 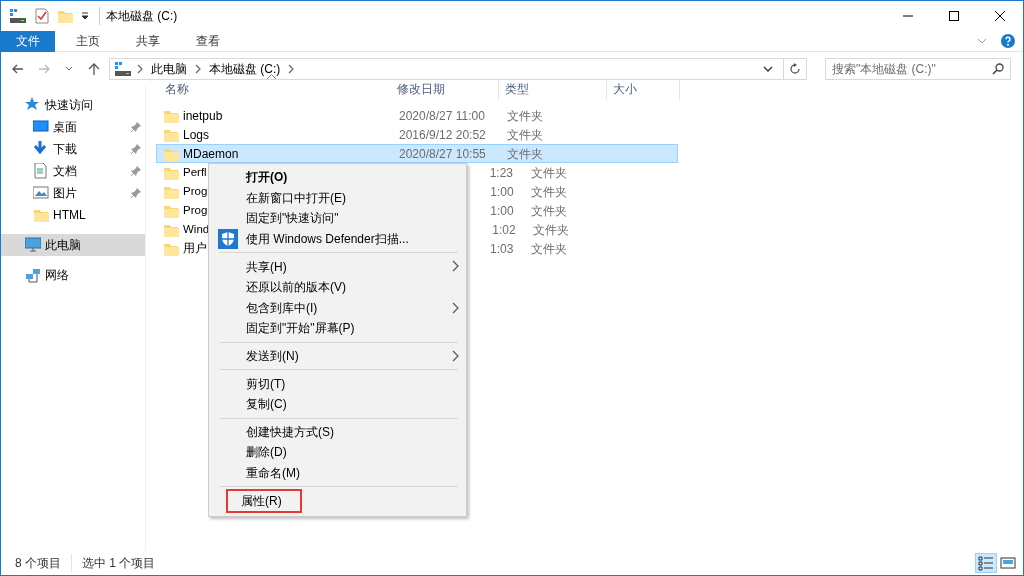 What do you see at coordinates (502, 249) in the screenshot?
I see `file-date: 1:03` at bounding box center [502, 249].